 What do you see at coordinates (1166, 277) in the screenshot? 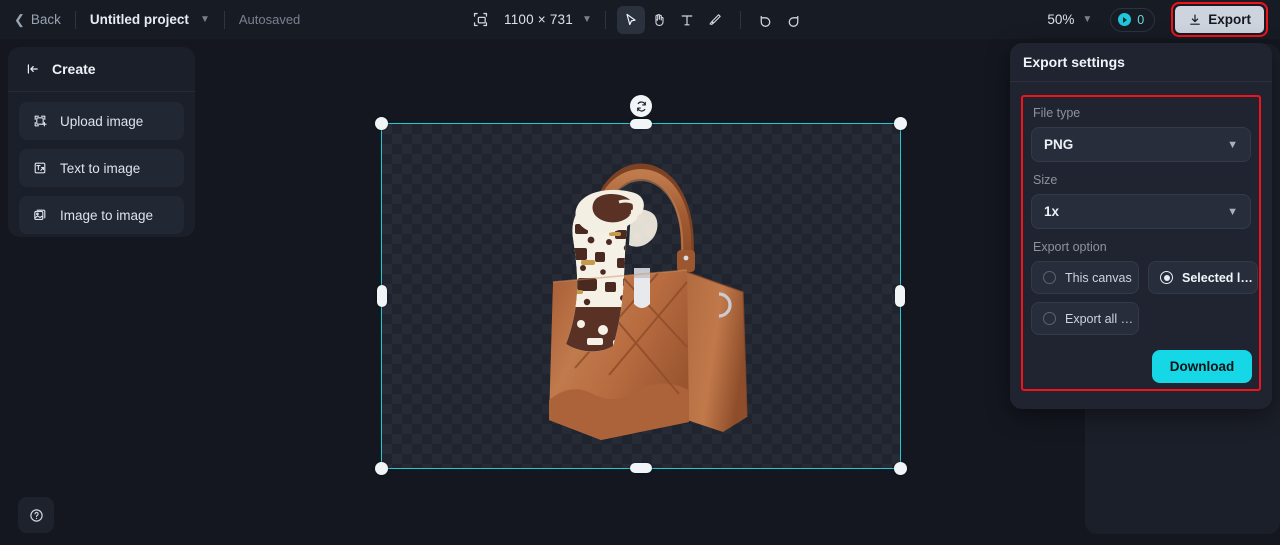
I see `radio-icon-selected` at bounding box center [1166, 277].